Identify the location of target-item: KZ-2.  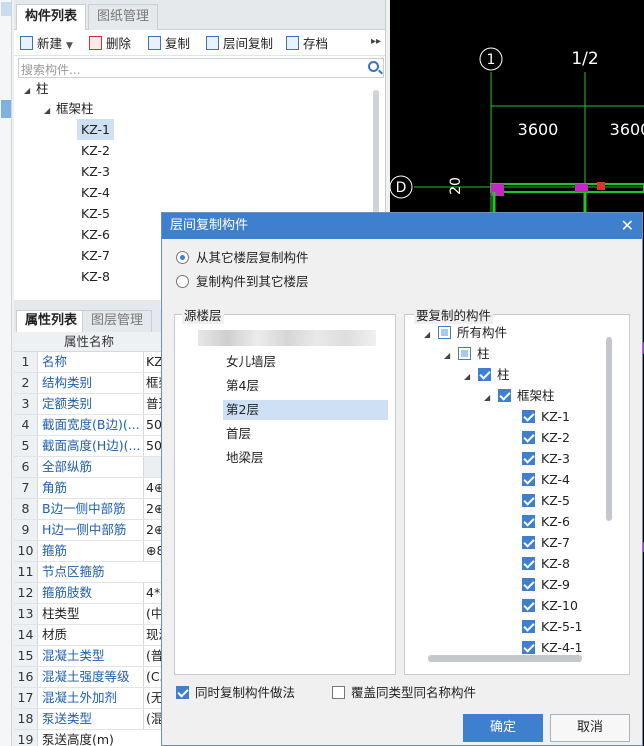
(546, 437).